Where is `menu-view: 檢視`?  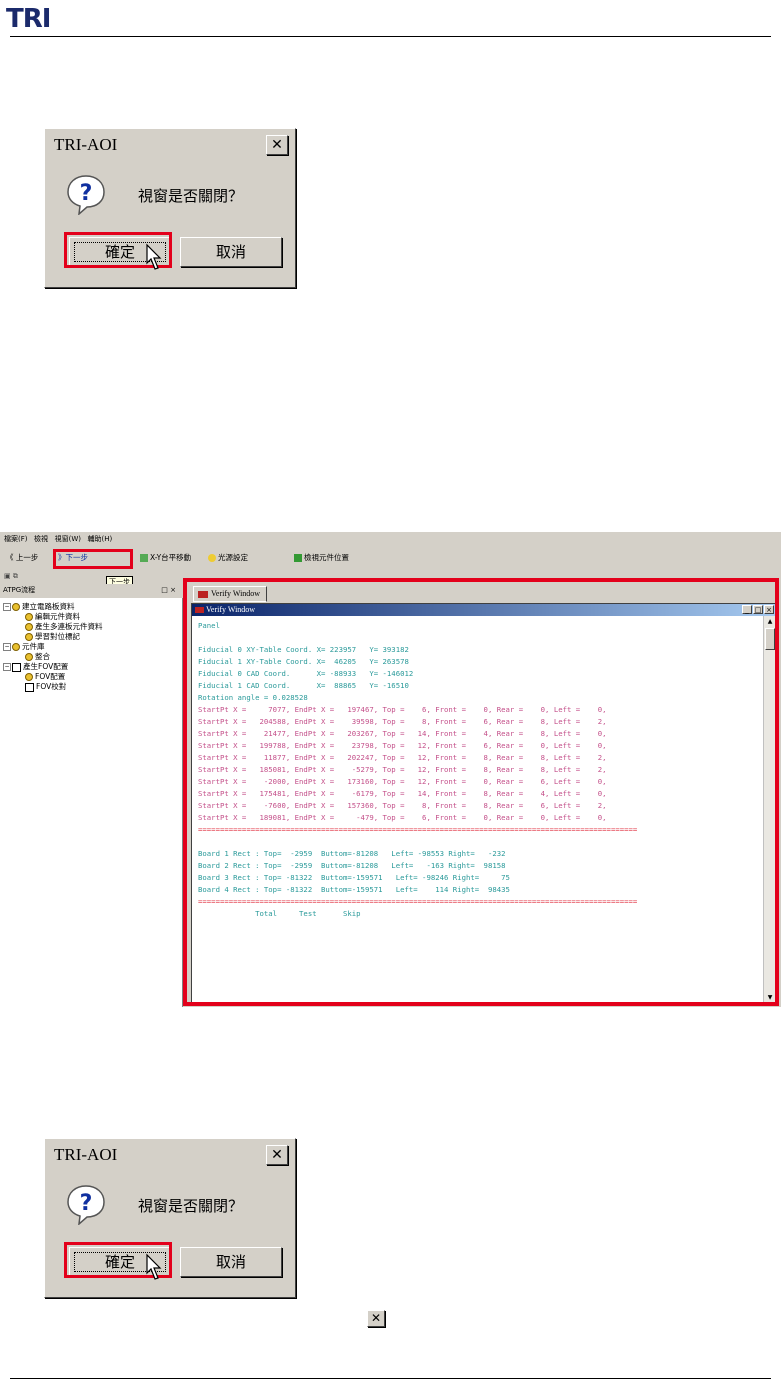
menu-view: 檢視 is located at coordinates (41, 539).